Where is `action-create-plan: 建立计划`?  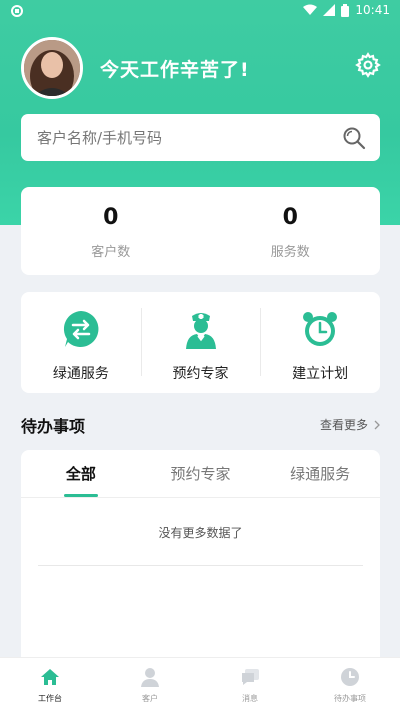 action-create-plan: 建立计划 is located at coordinates (320, 342).